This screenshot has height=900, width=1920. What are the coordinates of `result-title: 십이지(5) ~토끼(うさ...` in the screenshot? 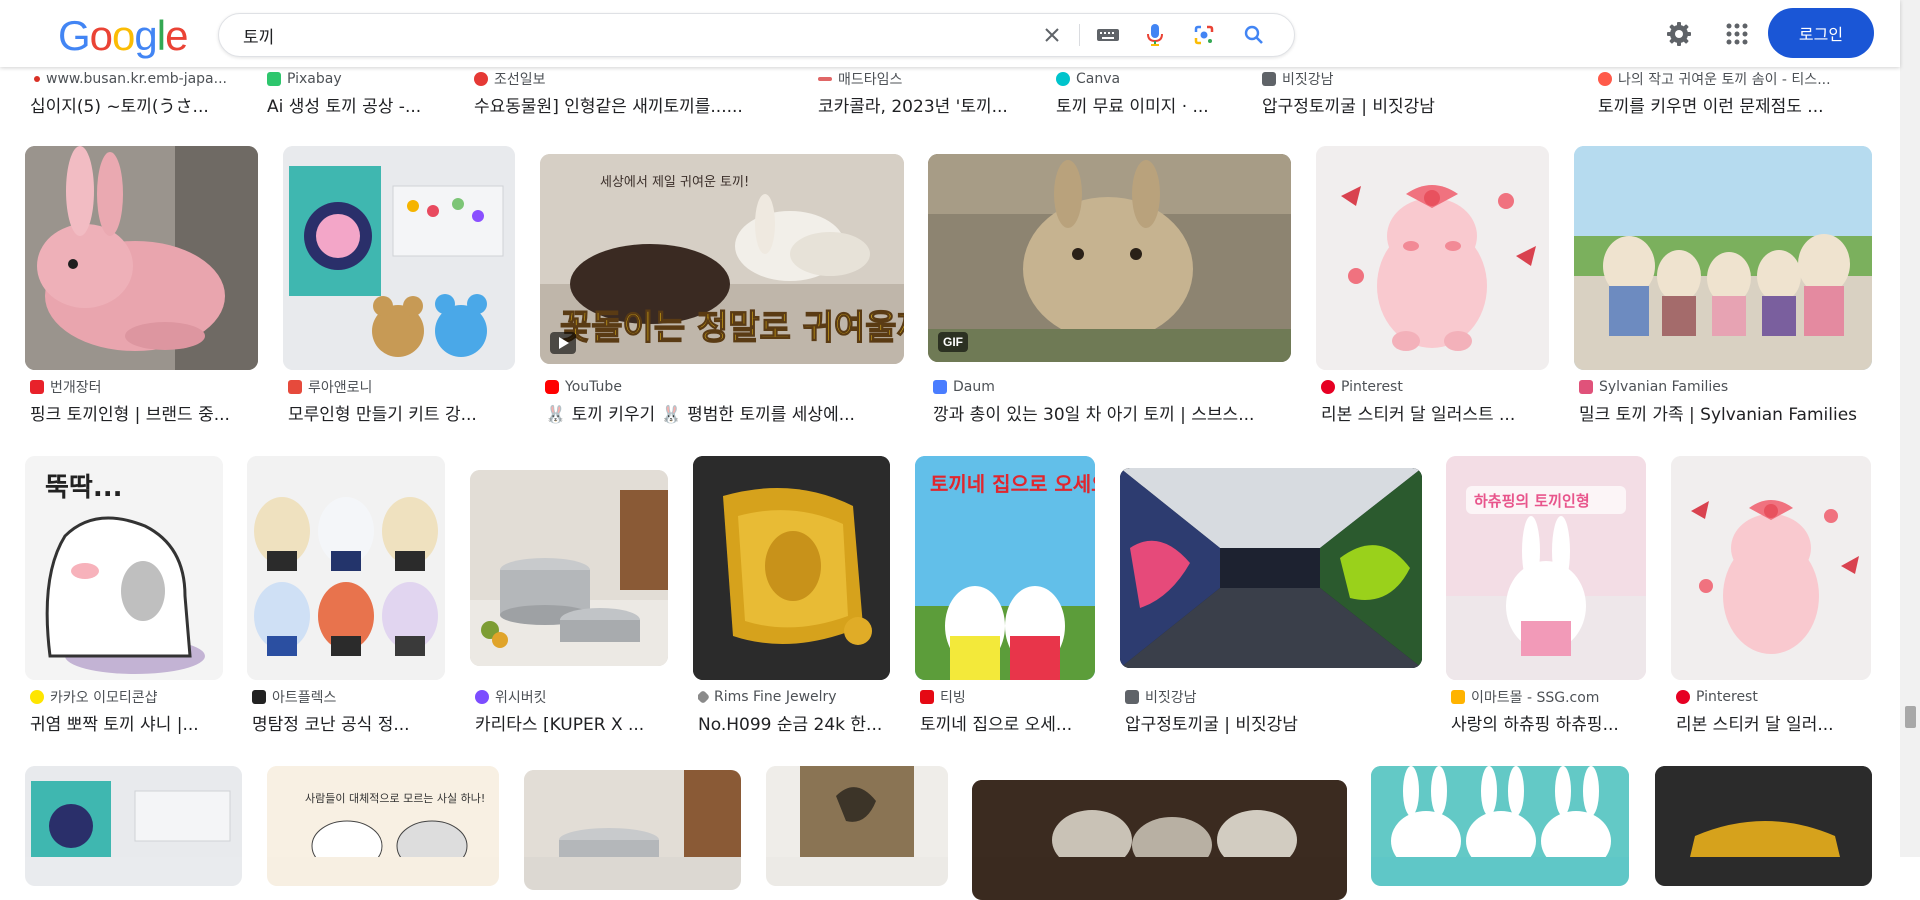 It's located at (130, 104).